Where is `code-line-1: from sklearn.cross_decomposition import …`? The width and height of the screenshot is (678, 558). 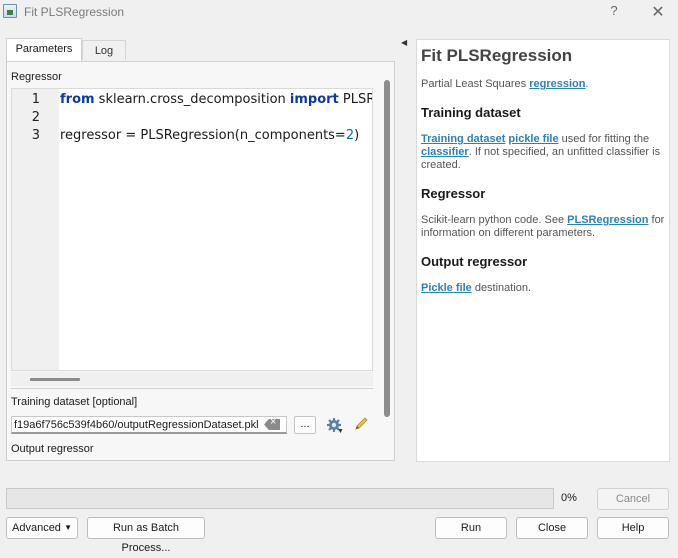 code-line-1: from sklearn.cross_decomposition import … is located at coordinates (216, 99).